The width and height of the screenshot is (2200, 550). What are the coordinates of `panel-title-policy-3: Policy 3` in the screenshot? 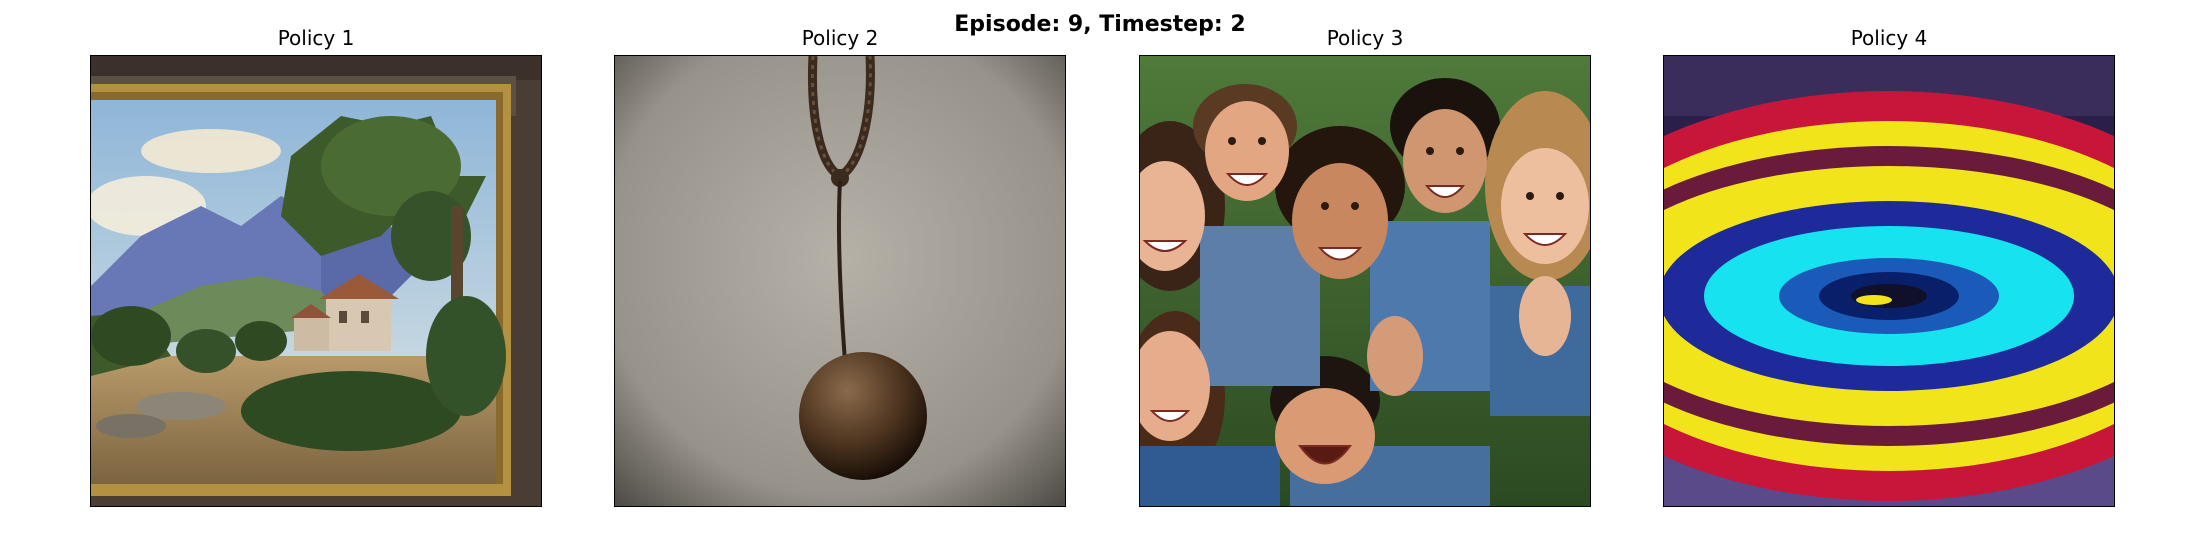 It's located at (1365, 38).